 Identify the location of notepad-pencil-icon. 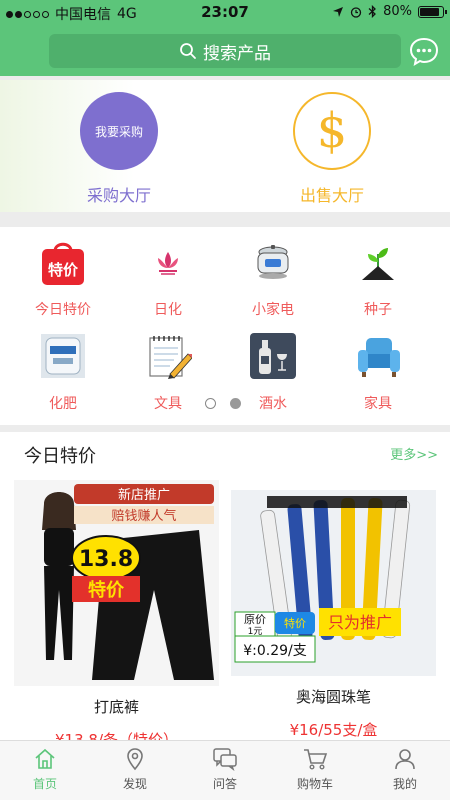
(170, 357).